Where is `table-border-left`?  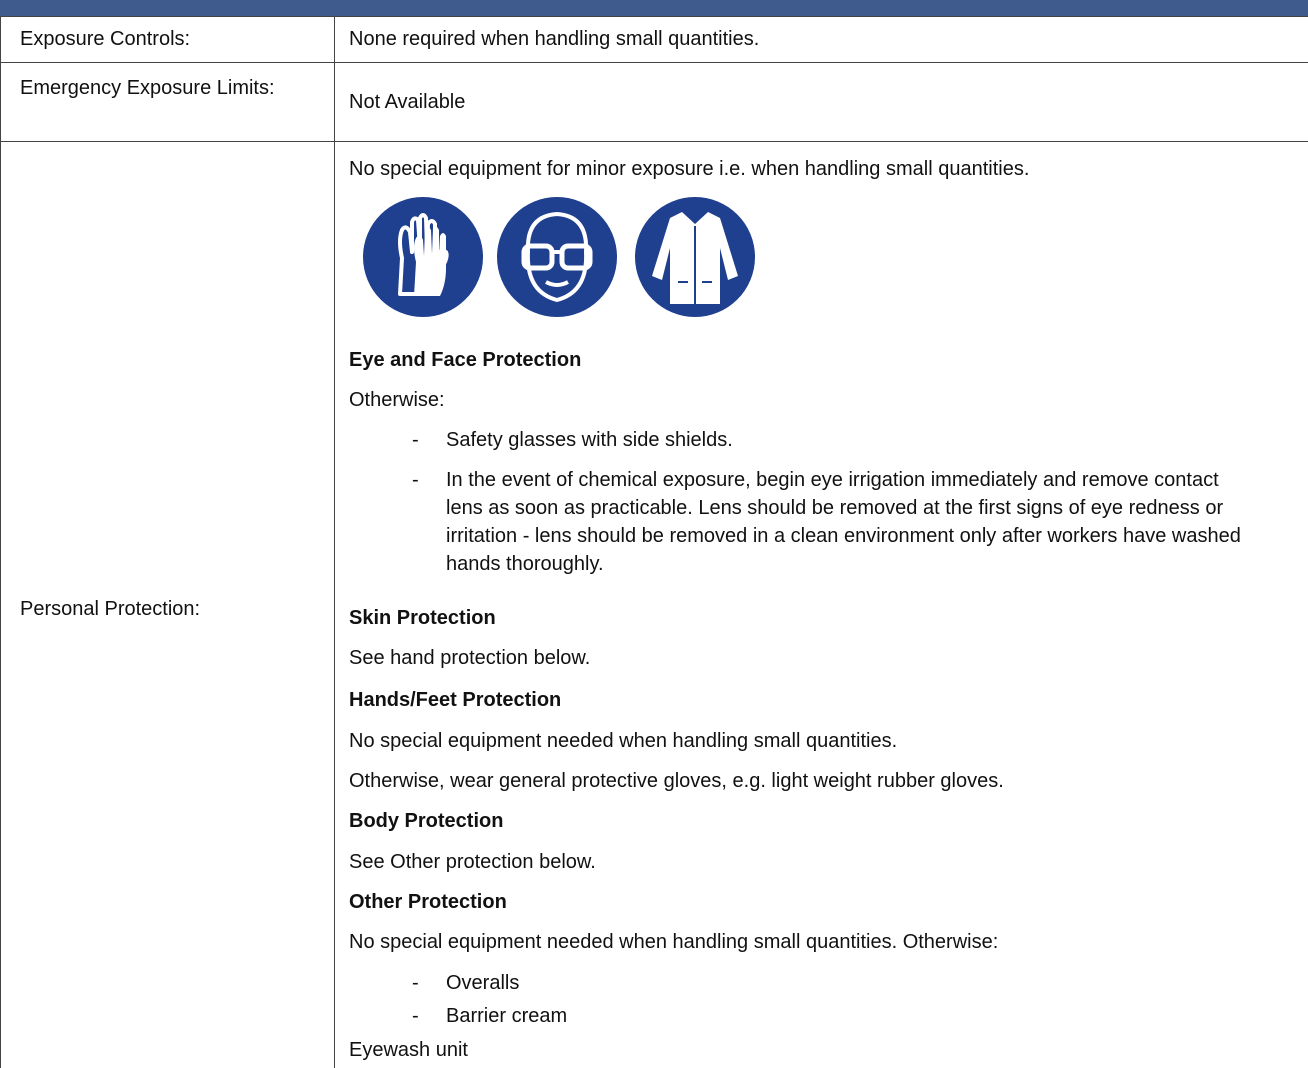 table-border-left is located at coordinates (0, 542).